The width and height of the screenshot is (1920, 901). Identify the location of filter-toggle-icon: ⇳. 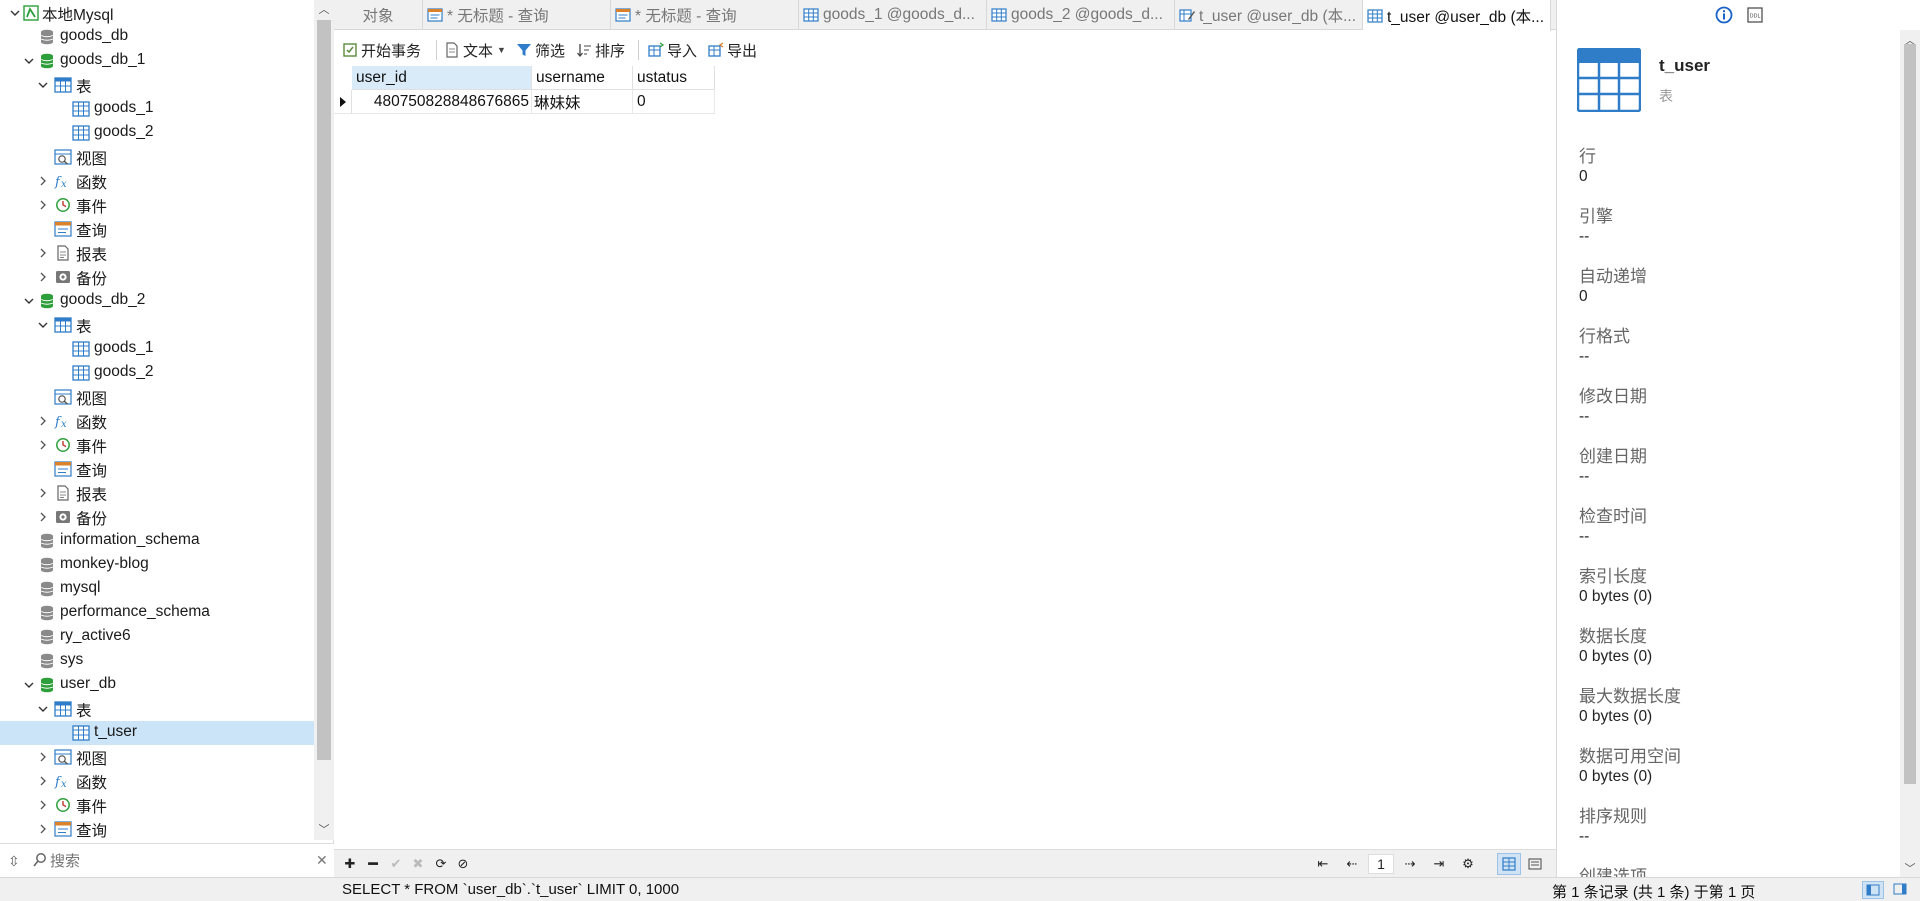
(16, 861).